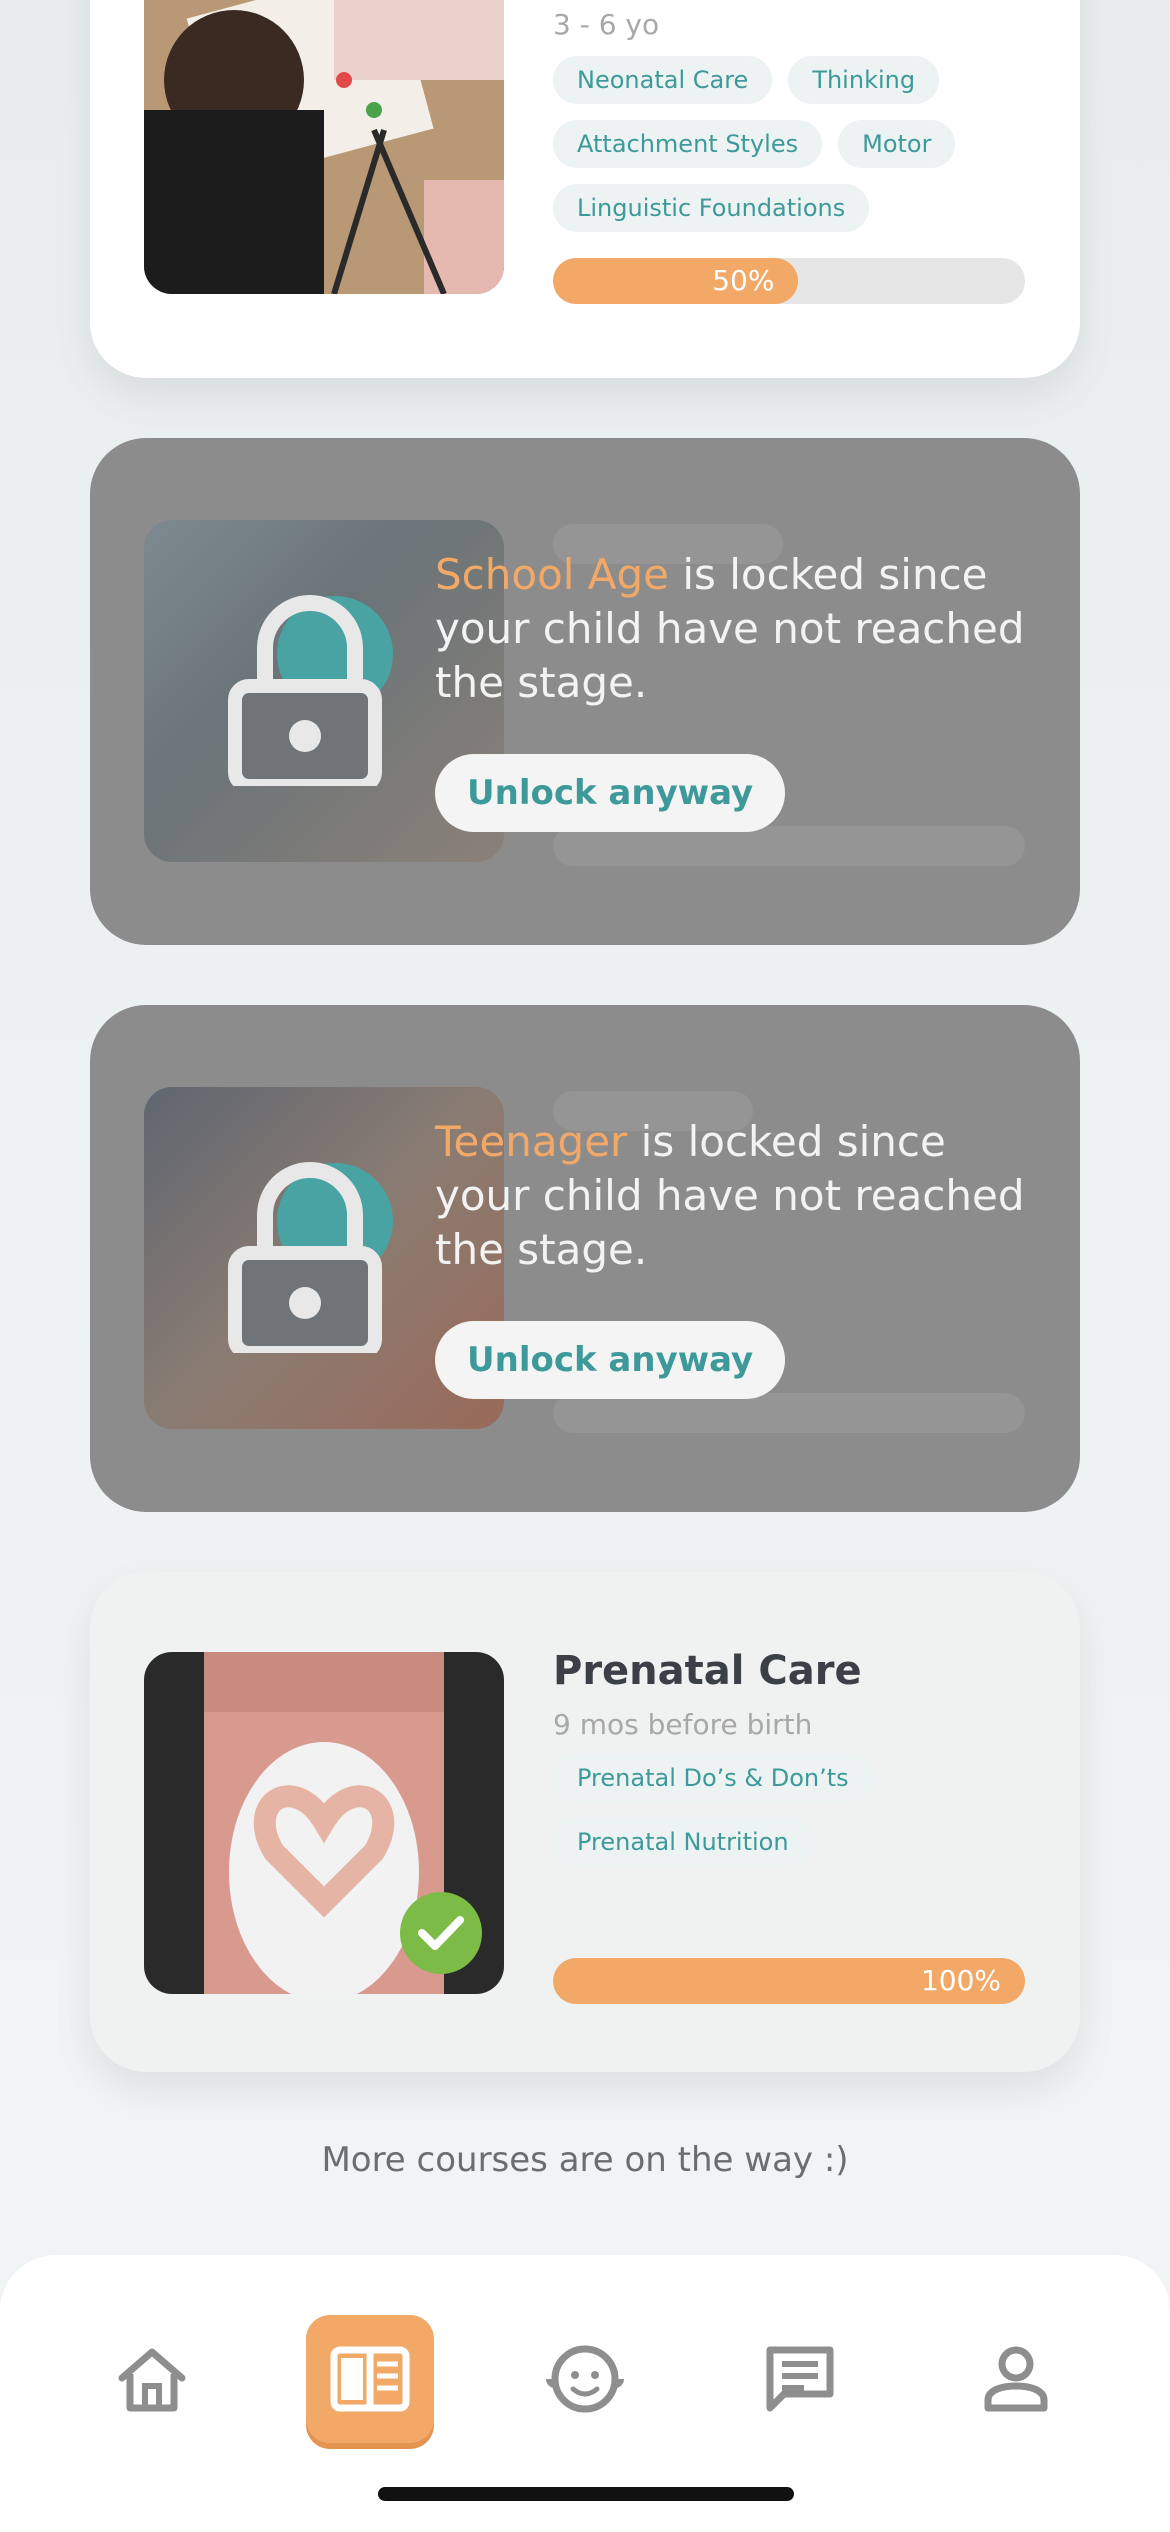 The height and width of the screenshot is (2532, 1170). What do you see at coordinates (676, 281) in the screenshot?
I see `course-progress-fill: 50%` at bounding box center [676, 281].